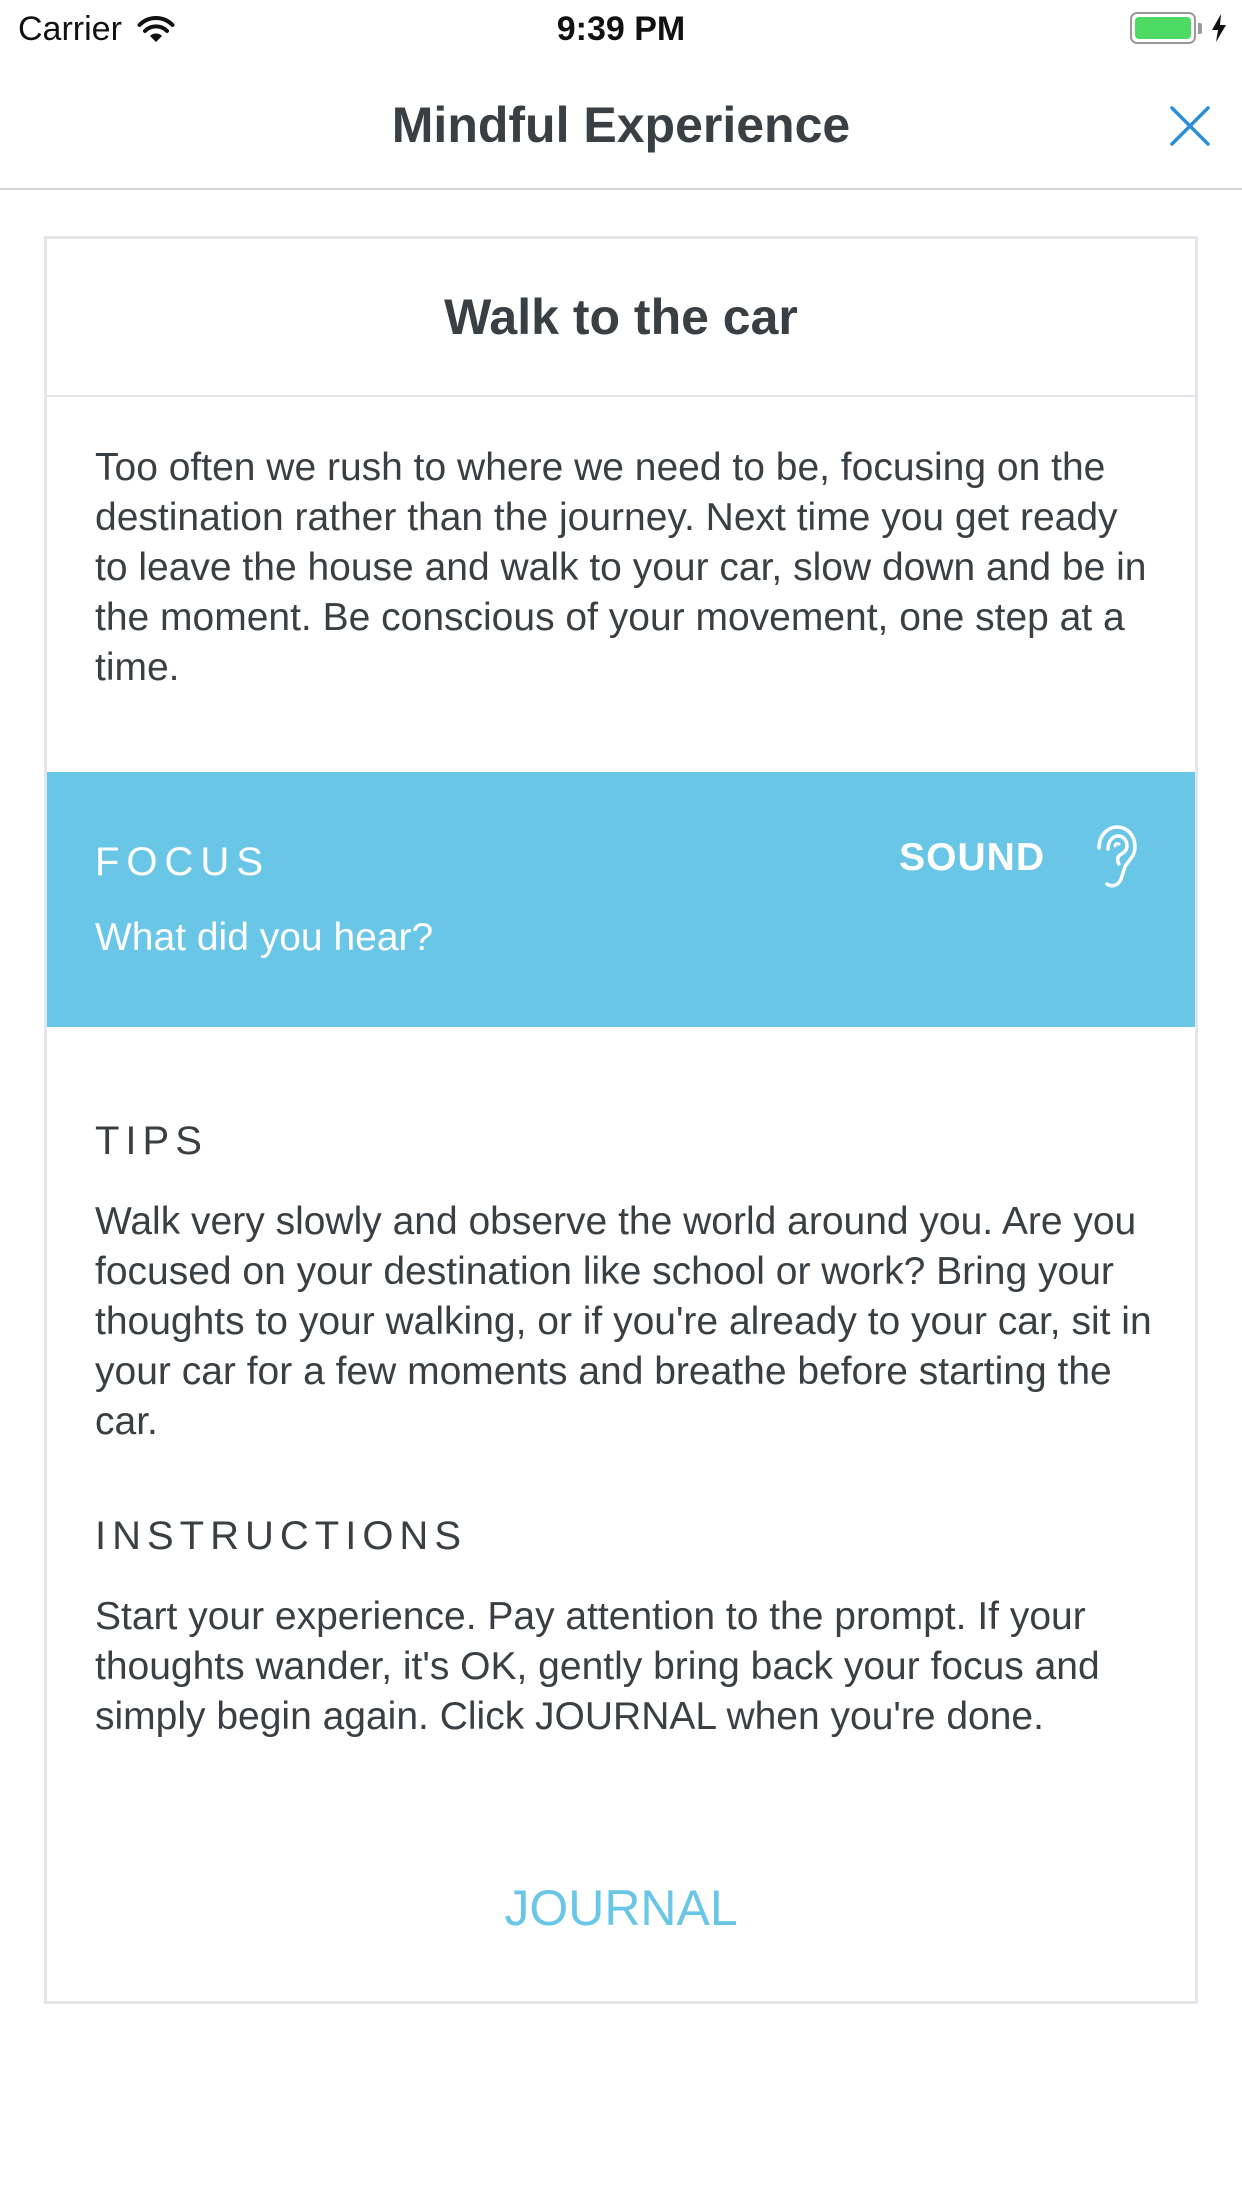 The width and height of the screenshot is (1242, 2208). Describe the element at coordinates (1219, 28) in the screenshot. I see `charging-bolt-icon` at that location.